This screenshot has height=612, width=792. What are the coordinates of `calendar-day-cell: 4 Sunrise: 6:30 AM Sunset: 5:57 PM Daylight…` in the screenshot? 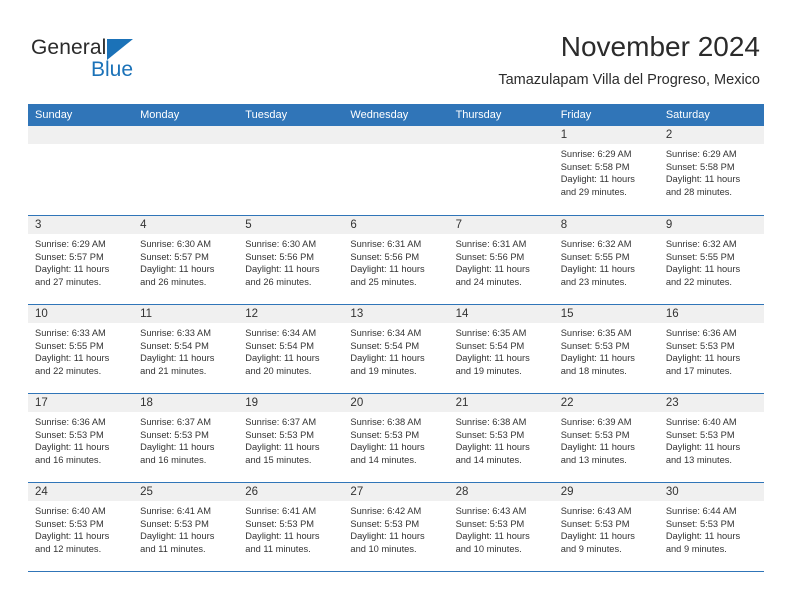 It's located at (186, 260).